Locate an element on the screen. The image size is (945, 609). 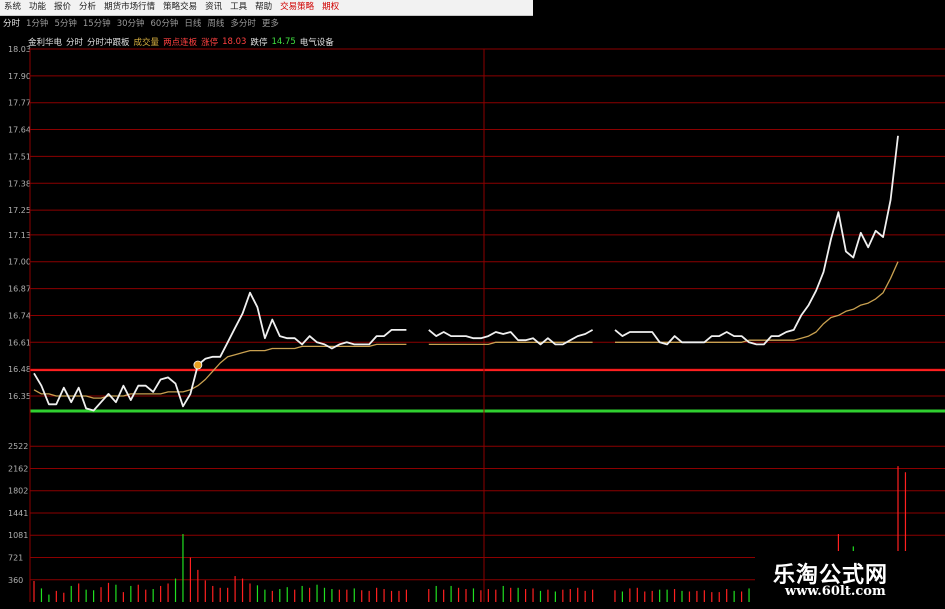
tab-period-9: 更多 is located at coordinates (270, 23).